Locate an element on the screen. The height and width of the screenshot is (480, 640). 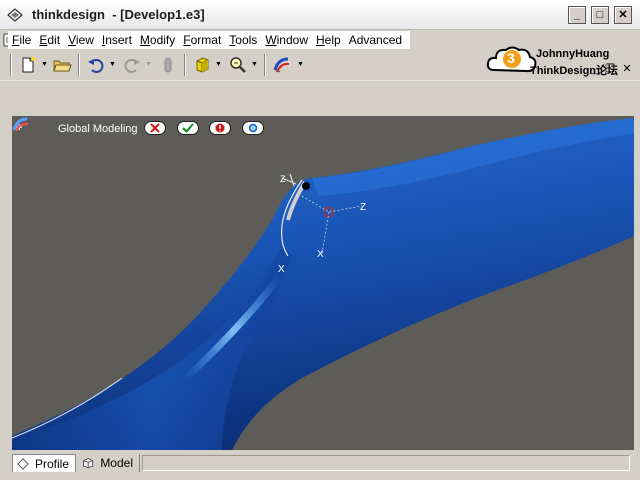
preview-button is located at coordinates (253, 128).